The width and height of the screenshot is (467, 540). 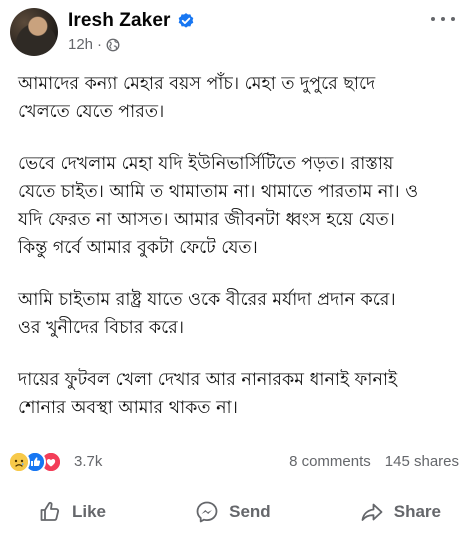 What do you see at coordinates (422, 461) in the screenshot?
I see `shares-count: 145 shares` at bounding box center [422, 461].